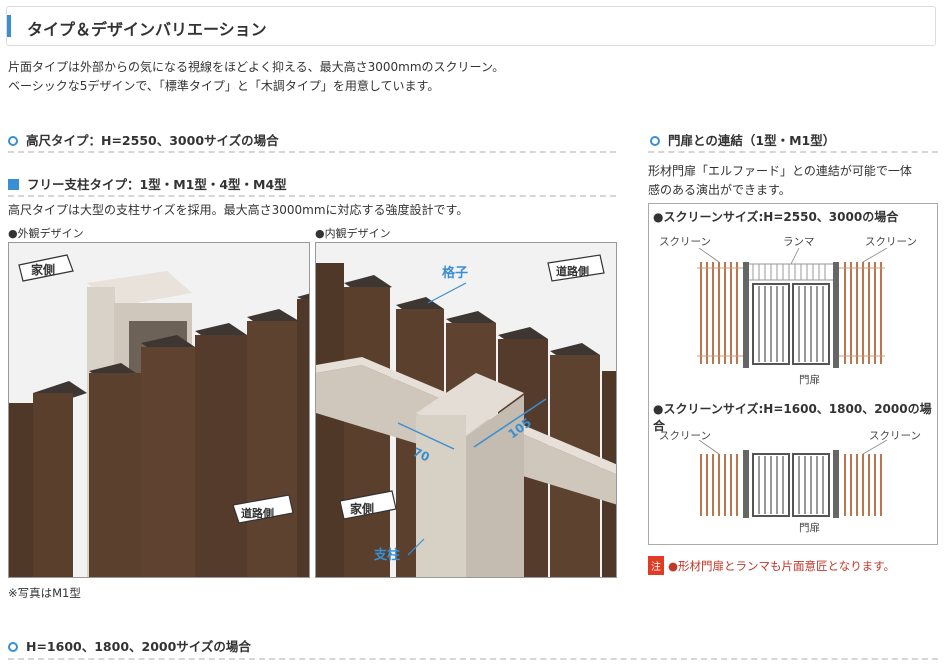 The width and height of the screenshot is (945, 670). Describe the element at coordinates (809, 380) in the screenshot. I see `diagram1-gate-label: 門扉` at that location.